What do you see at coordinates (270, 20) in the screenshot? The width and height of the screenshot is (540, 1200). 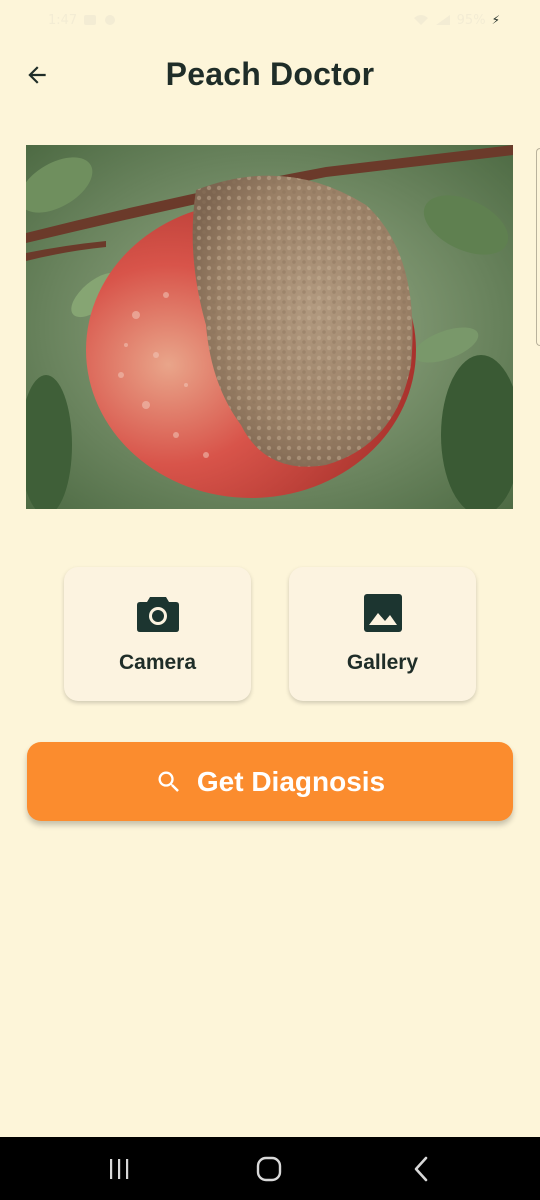 I see `status-bar: 1:47 95% ⚡` at bounding box center [270, 20].